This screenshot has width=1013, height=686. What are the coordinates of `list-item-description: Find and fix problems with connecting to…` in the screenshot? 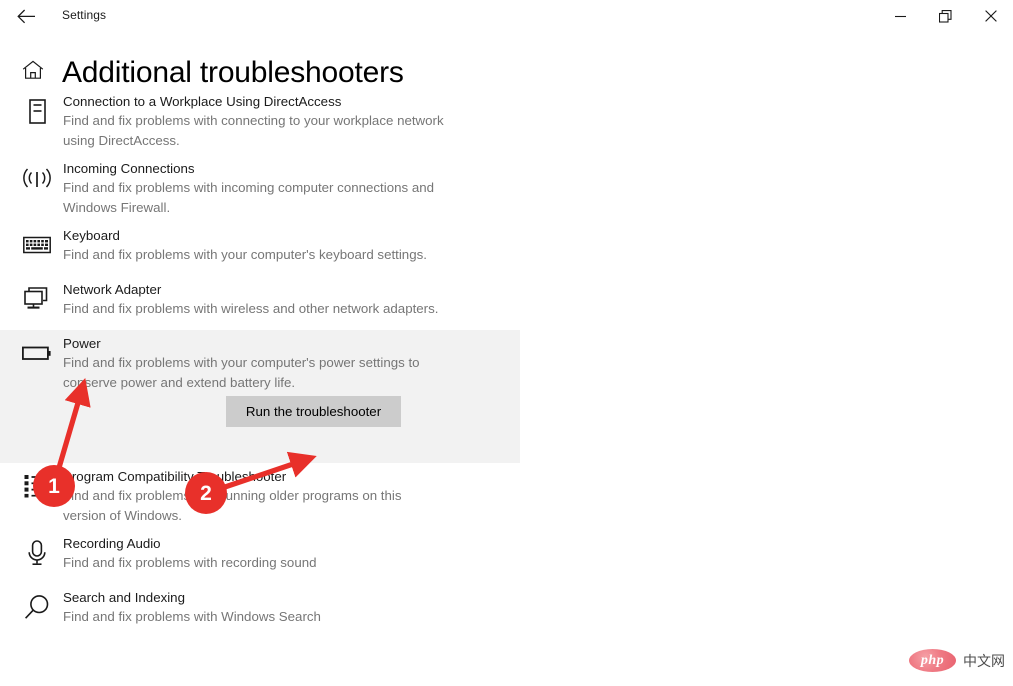 It's located at (253, 130).